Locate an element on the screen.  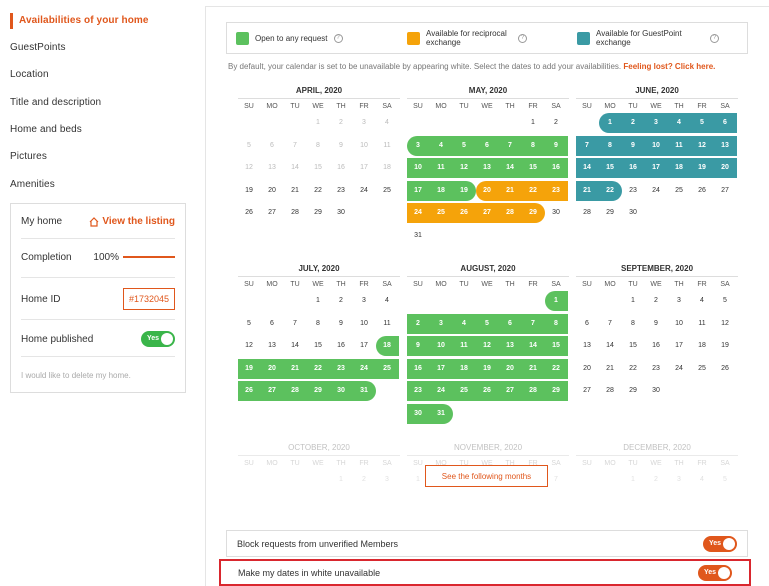
sidebar-item-title-description: Title and description is located at coordinates (55, 102).